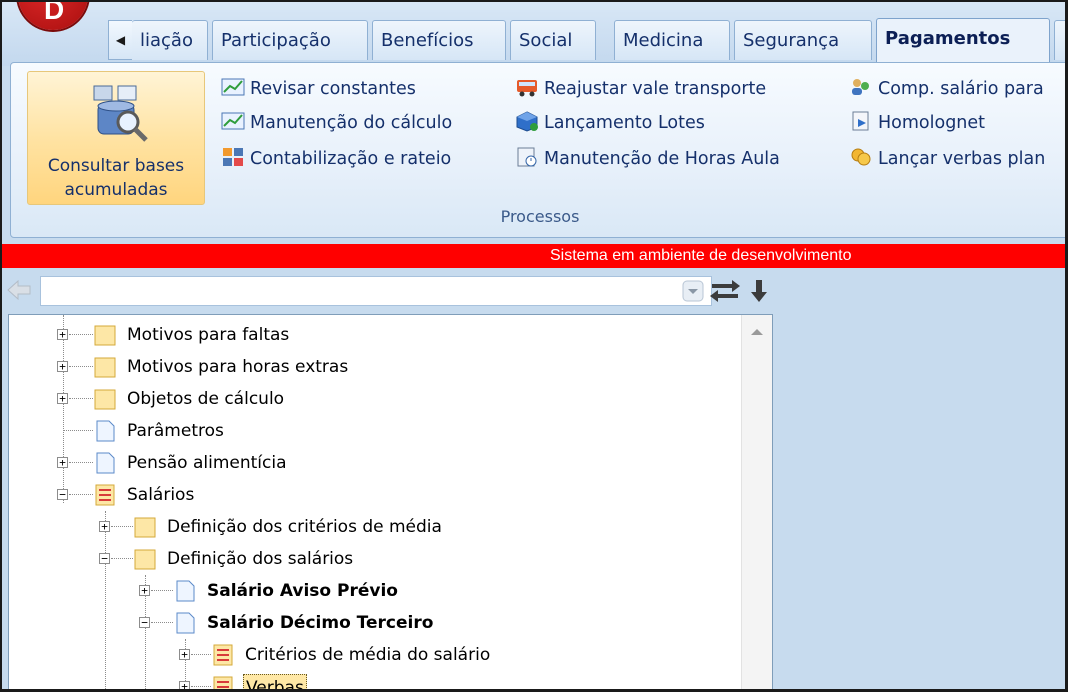 Image resolution: width=1073 pixels, height=697 pixels. I want to click on tree-node-objetos-calculo: + Objetos de cálculo, so click(359, 399).